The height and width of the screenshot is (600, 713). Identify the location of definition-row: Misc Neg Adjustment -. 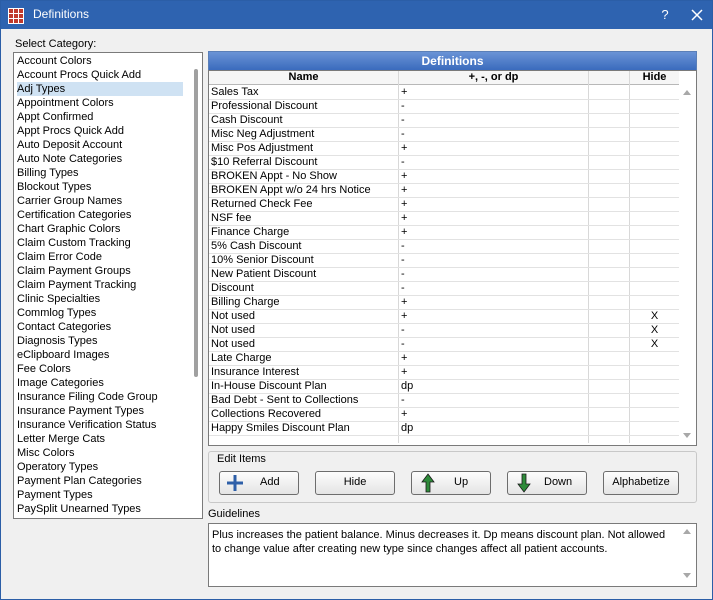
(444, 134).